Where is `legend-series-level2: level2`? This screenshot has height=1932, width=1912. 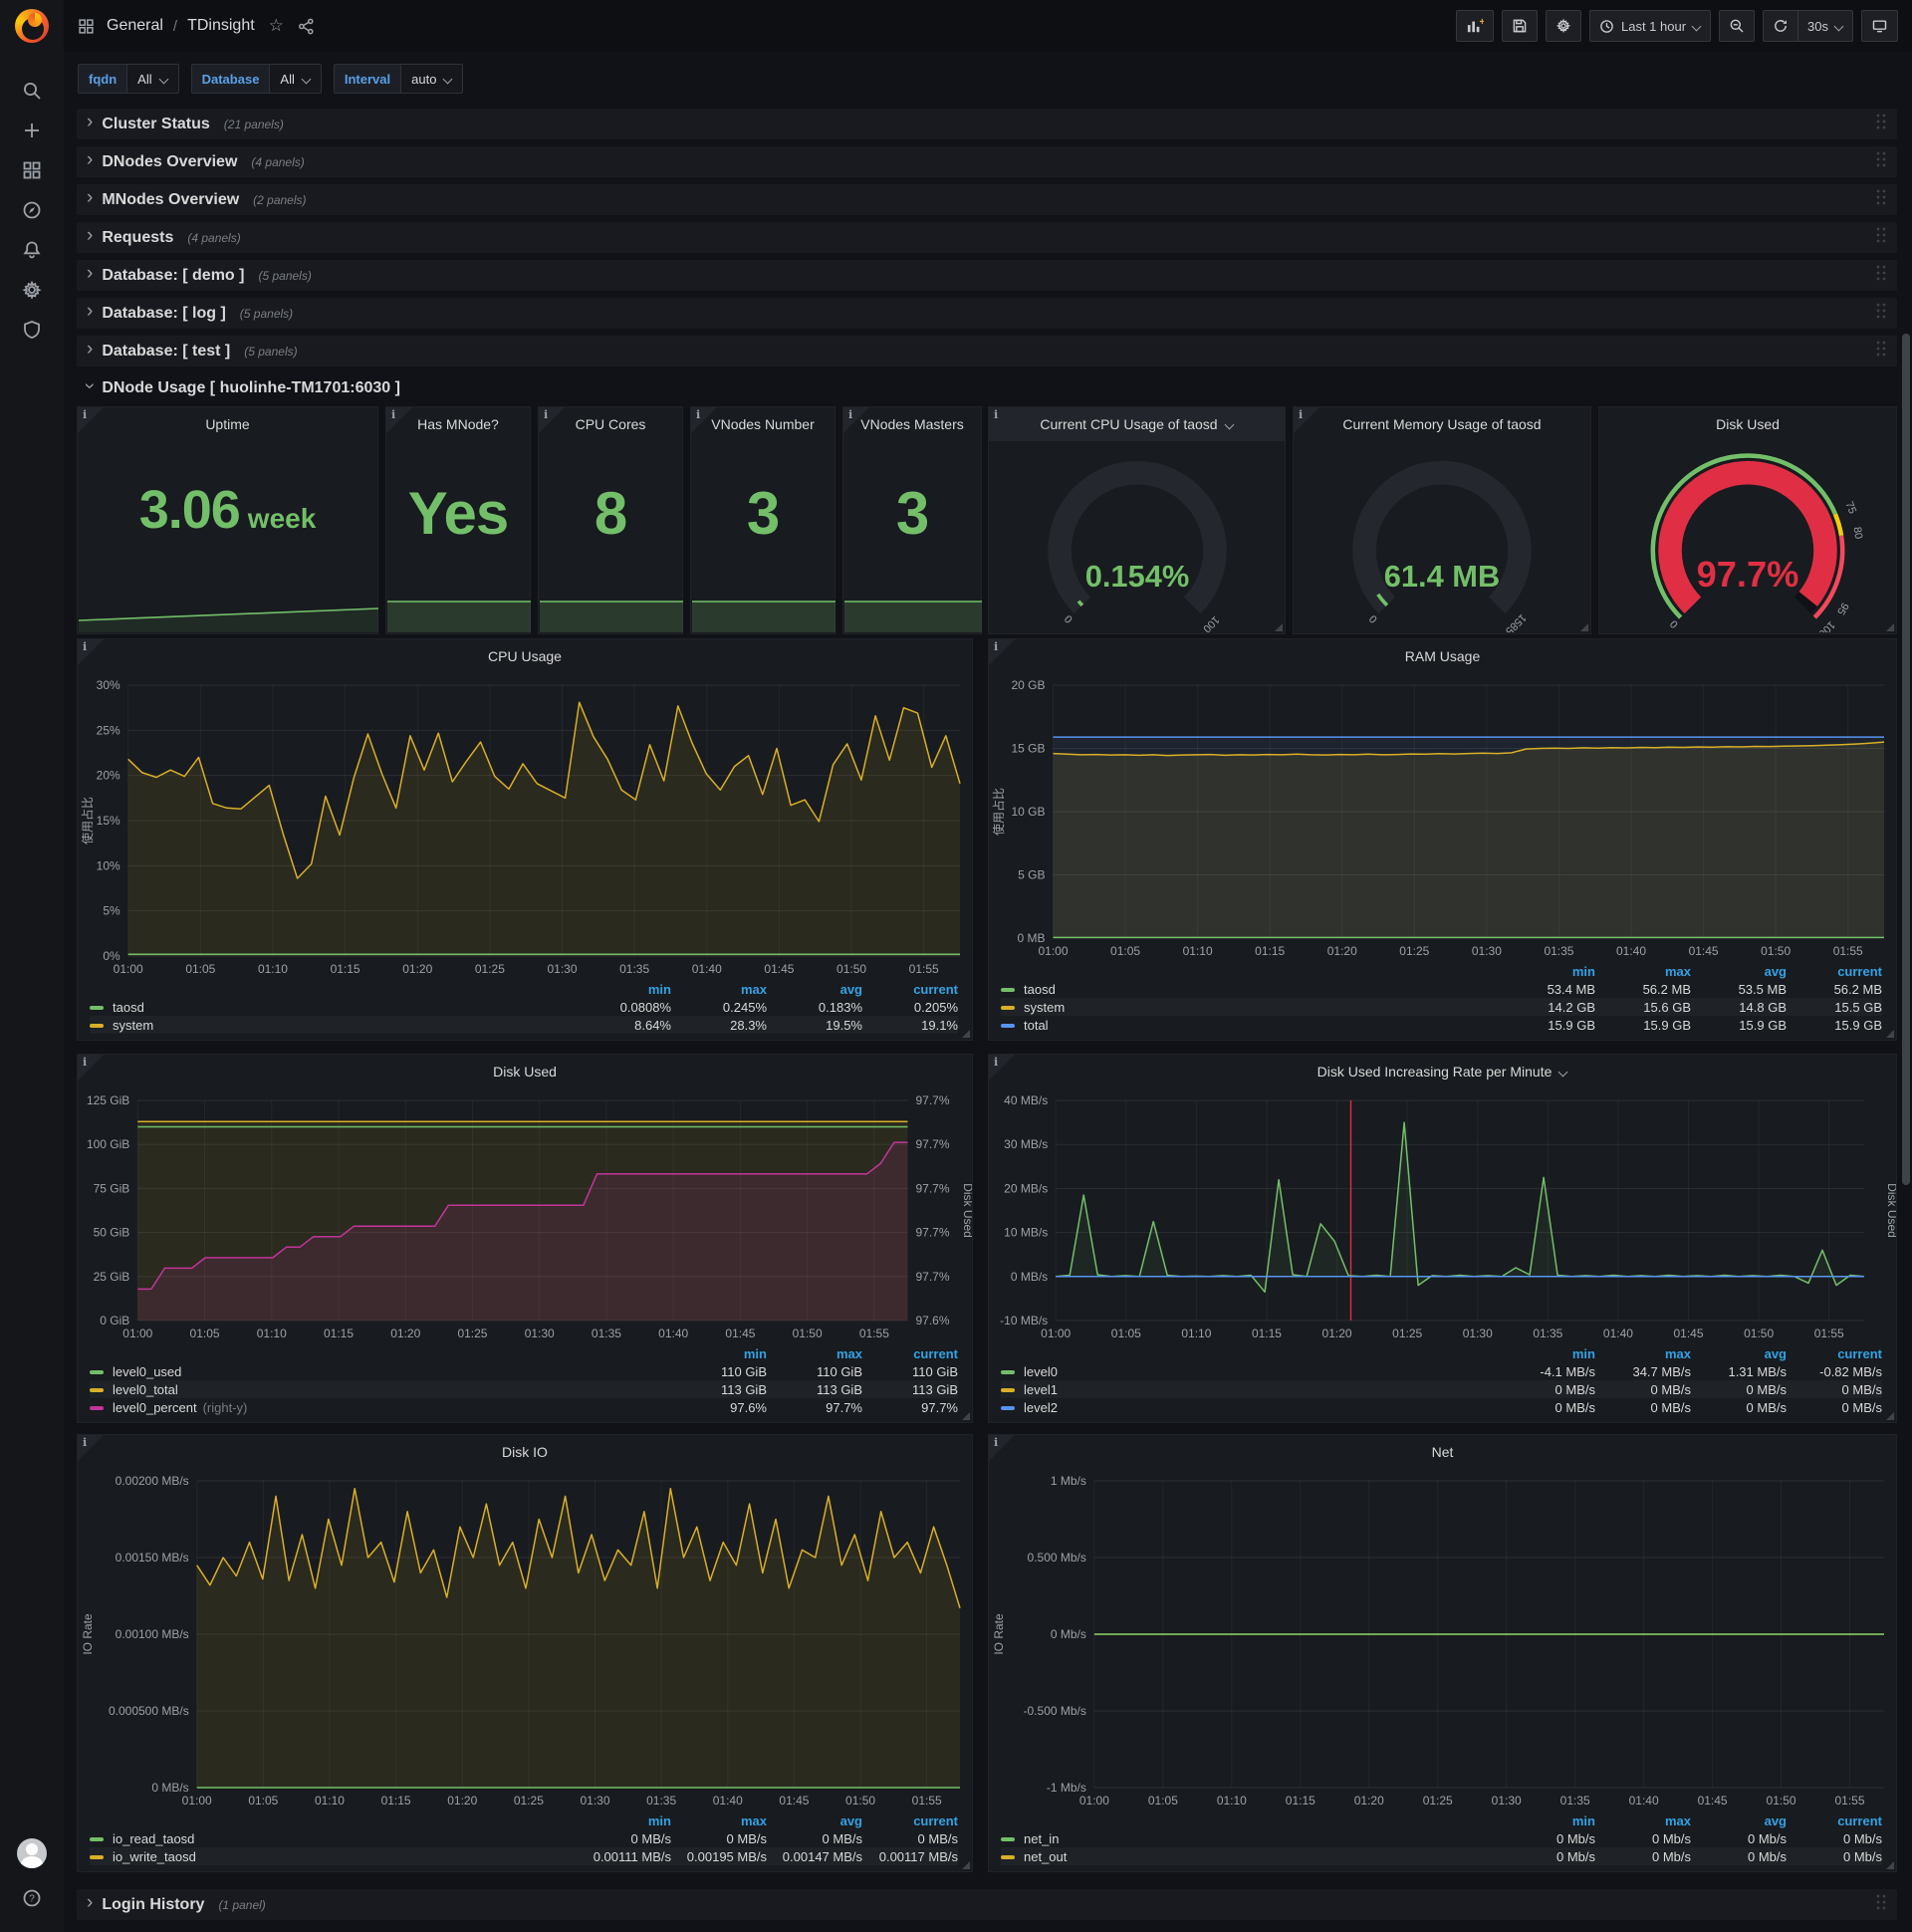 legend-series-level2: level2 is located at coordinates (1250, 1407).